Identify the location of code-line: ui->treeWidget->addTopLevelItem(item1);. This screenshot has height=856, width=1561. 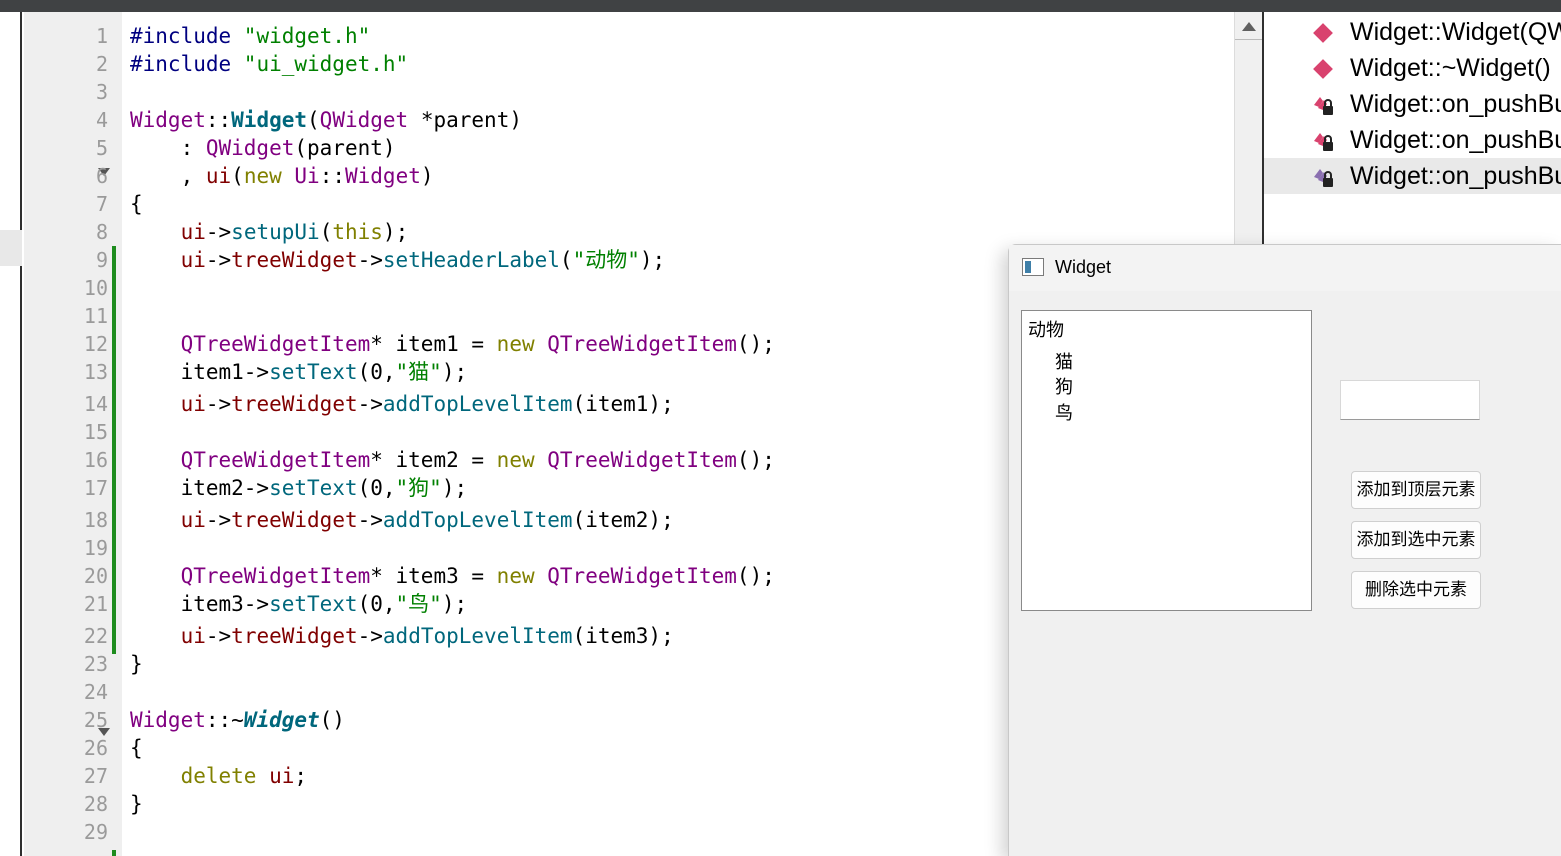
(402, 404).